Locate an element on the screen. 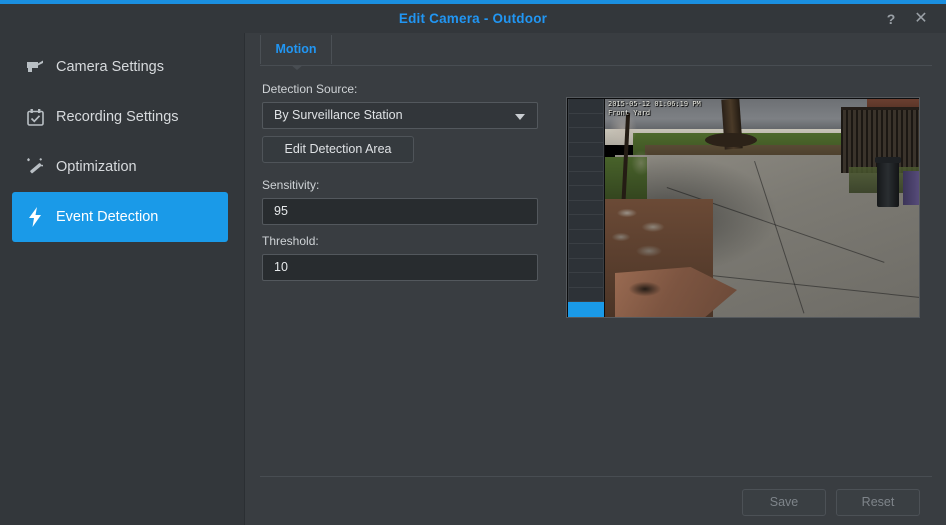 The image size is (946, 525). sidebar-item-event-detection: Event Detection is located at coordinates (120, 217).